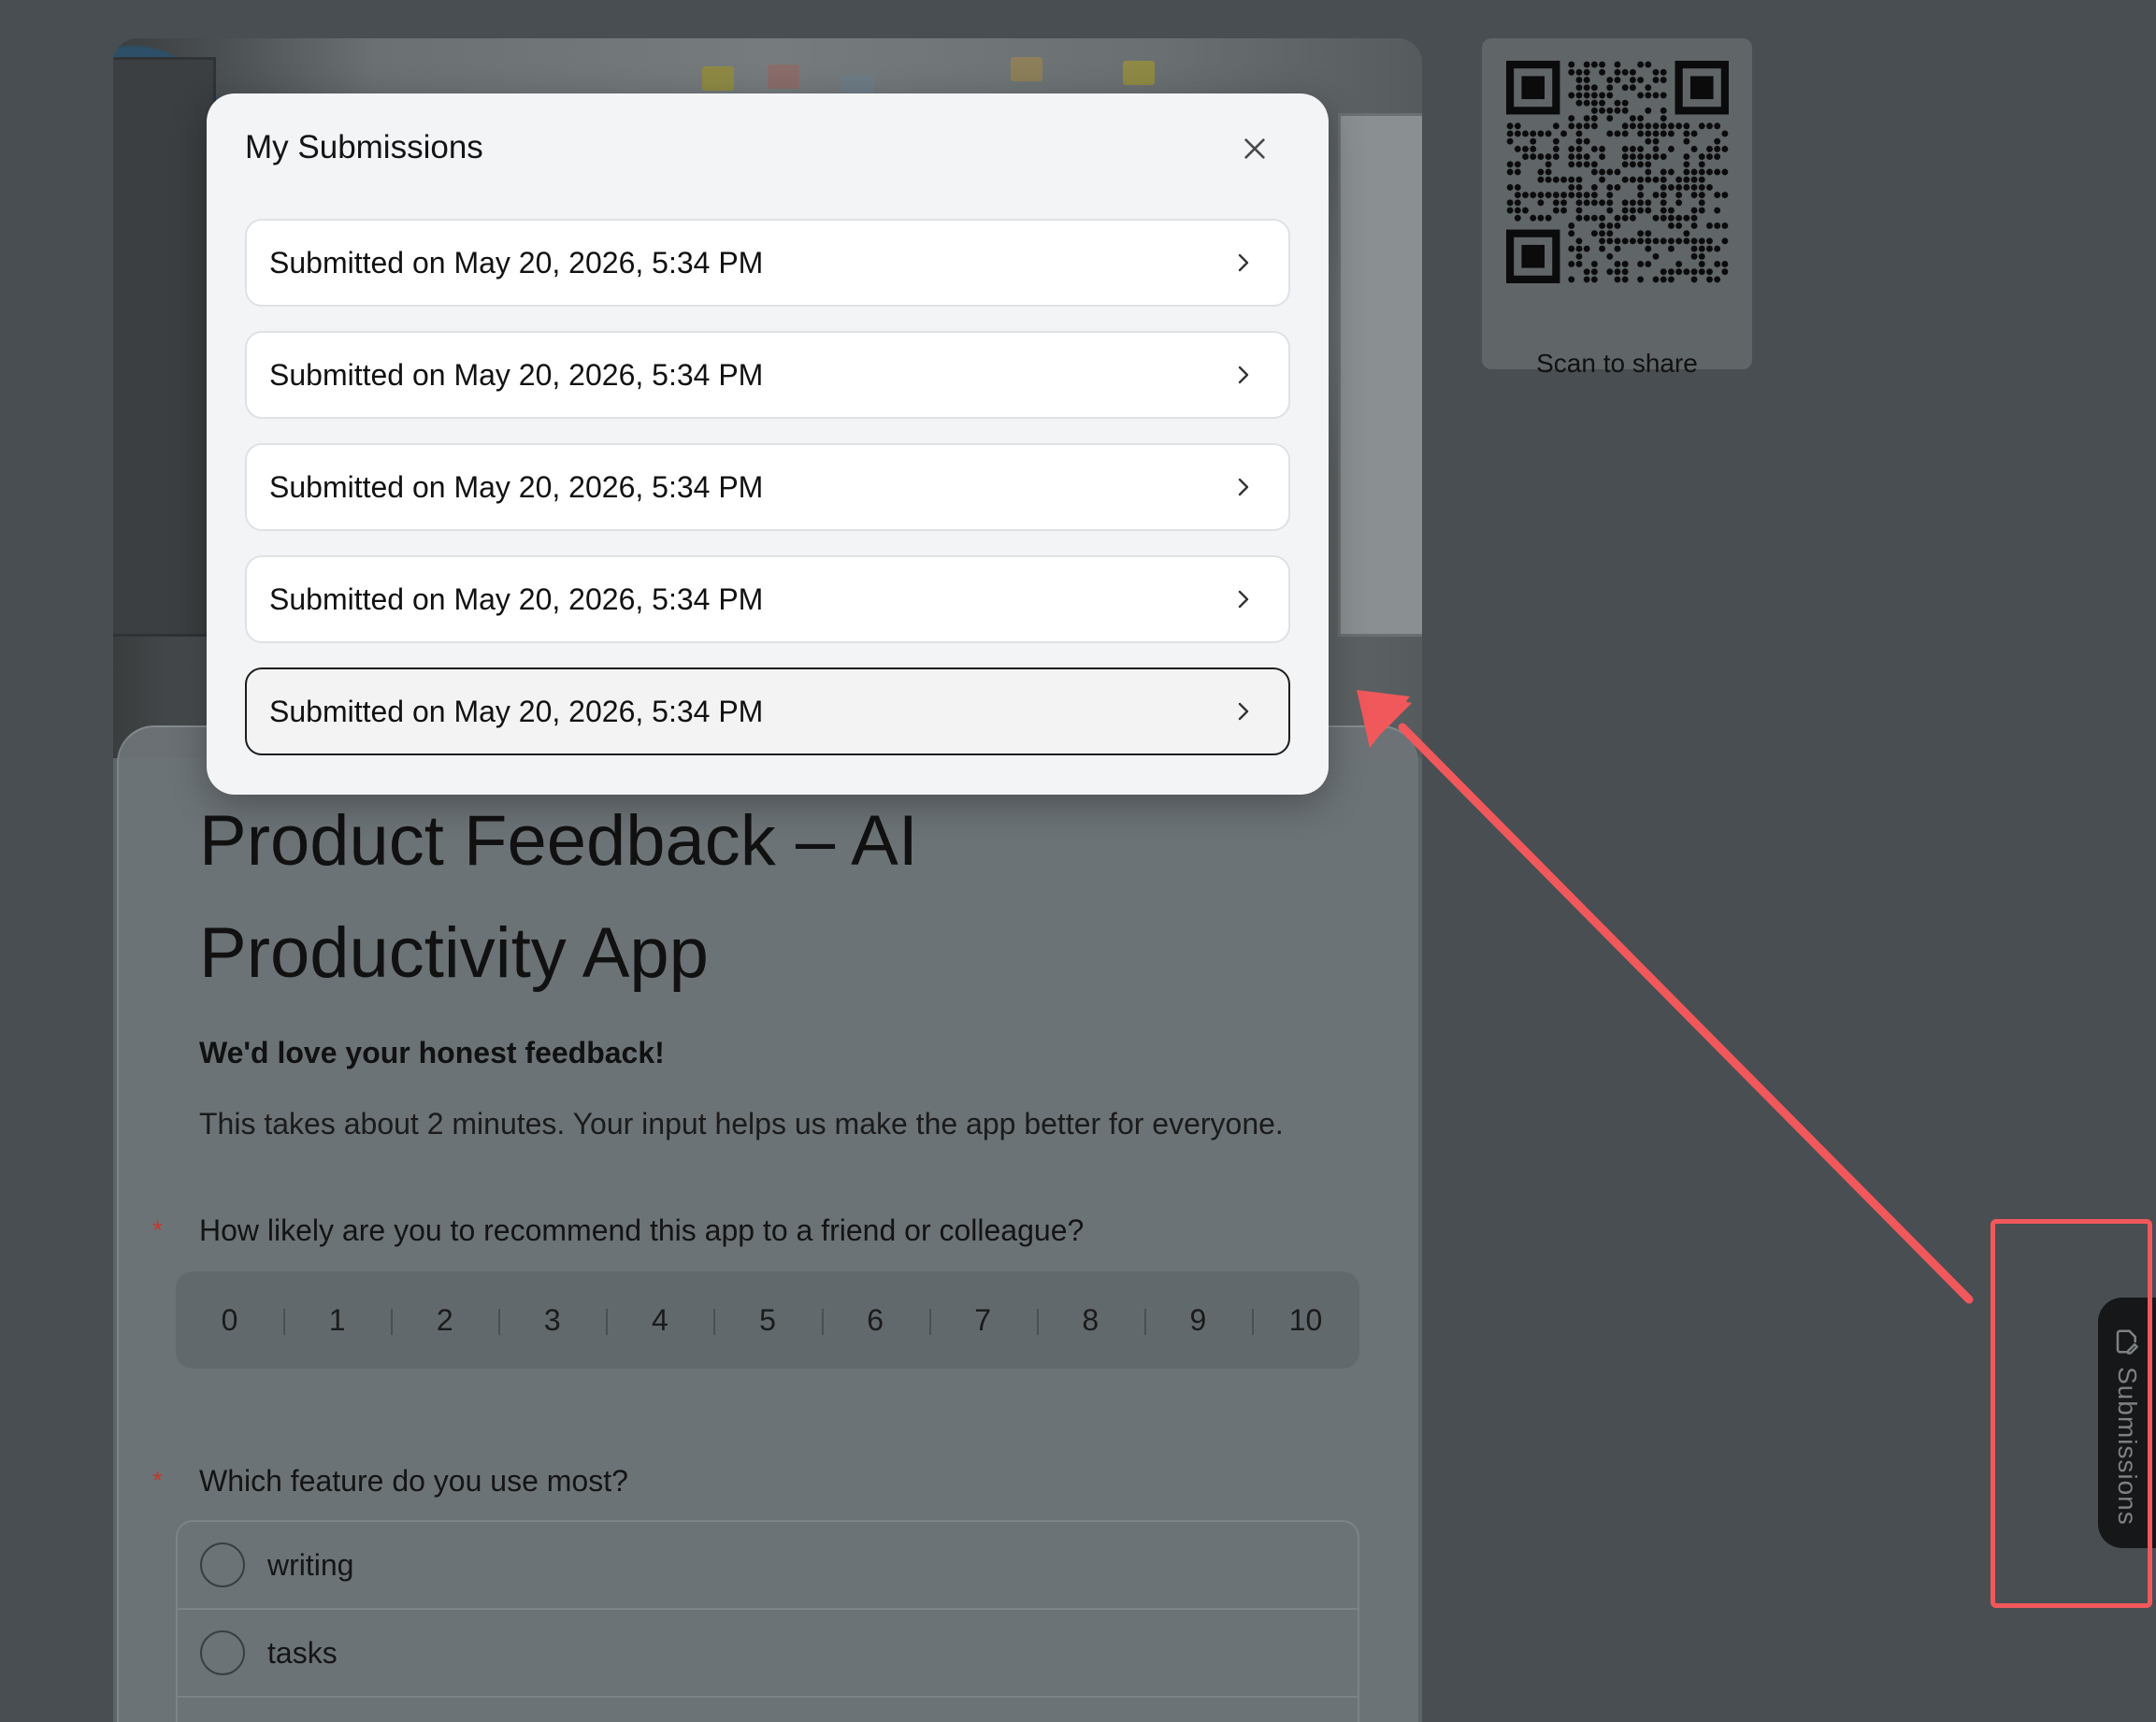 The image size is (2156, 1722). I want to click on nps-option-2: 2, so click(445, 1320).